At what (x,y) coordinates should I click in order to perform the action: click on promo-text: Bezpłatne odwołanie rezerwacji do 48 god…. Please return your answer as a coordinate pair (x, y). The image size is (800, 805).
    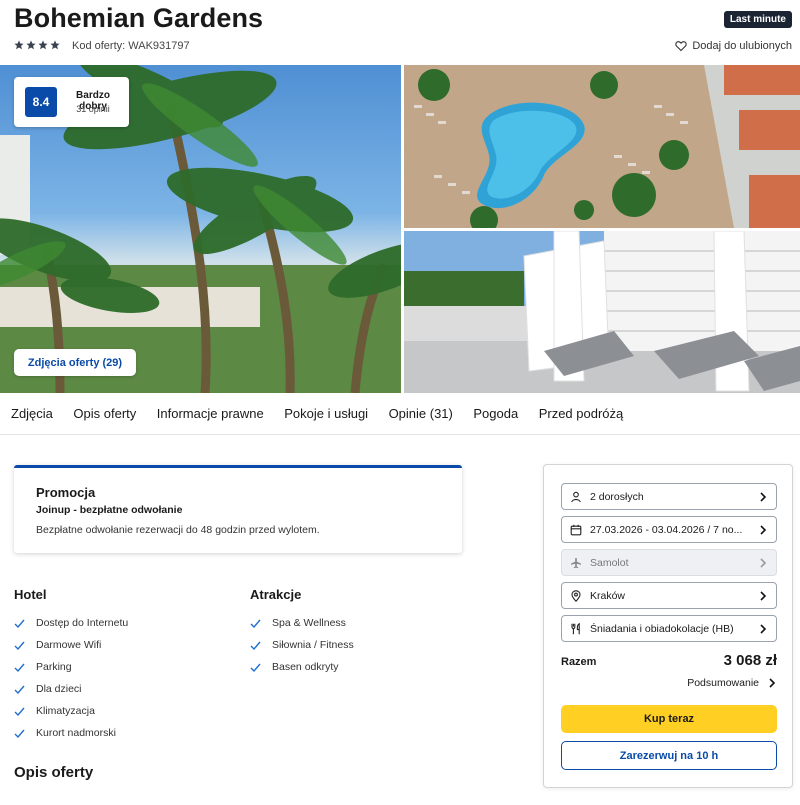
    Looking at the image, I should click on (178, 530).